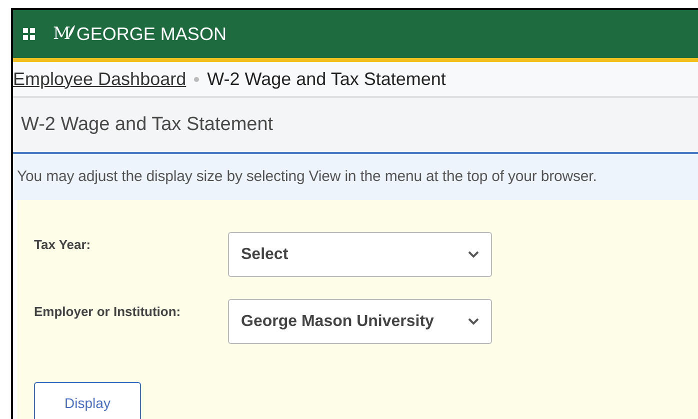  I want to click on dropdown-field: George Mason University, so click(360, 321).